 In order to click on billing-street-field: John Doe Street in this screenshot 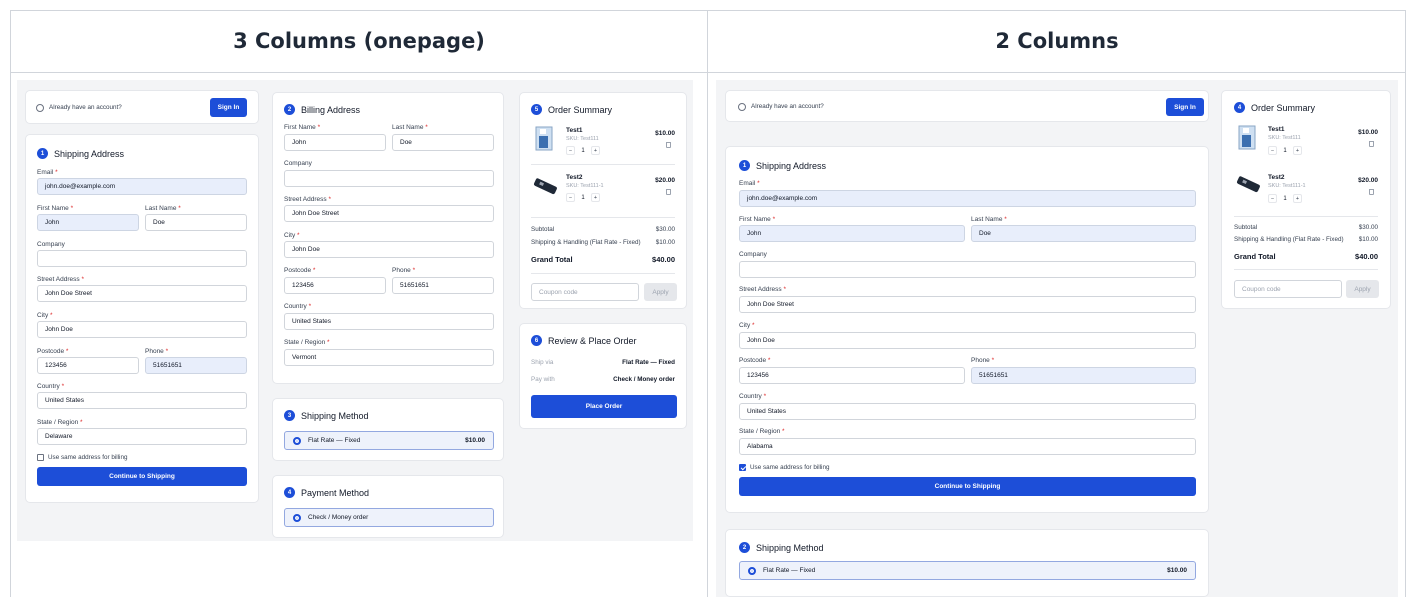, I will do `click(389, 213)`.